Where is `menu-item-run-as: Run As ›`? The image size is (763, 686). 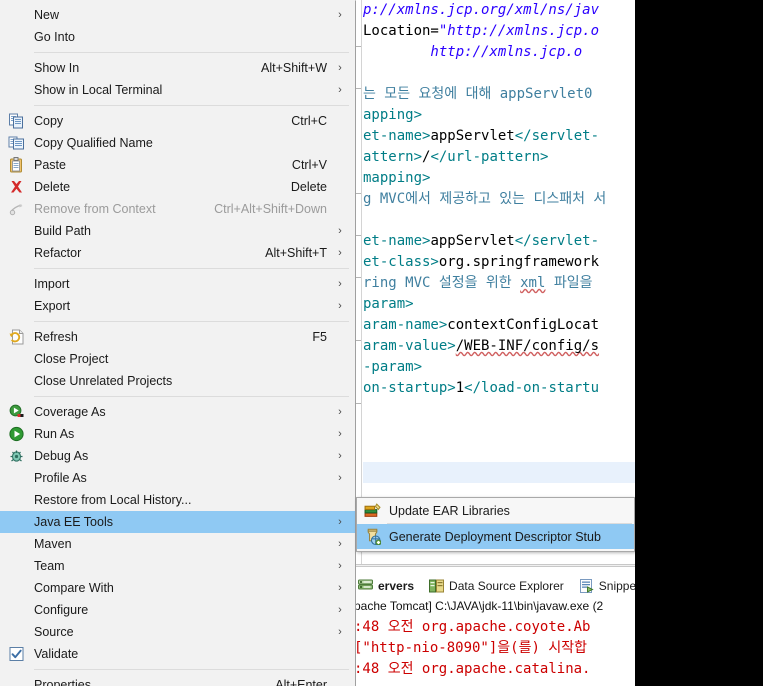 menu-item-run-as: Run As › is located at coordinates (177, 434).